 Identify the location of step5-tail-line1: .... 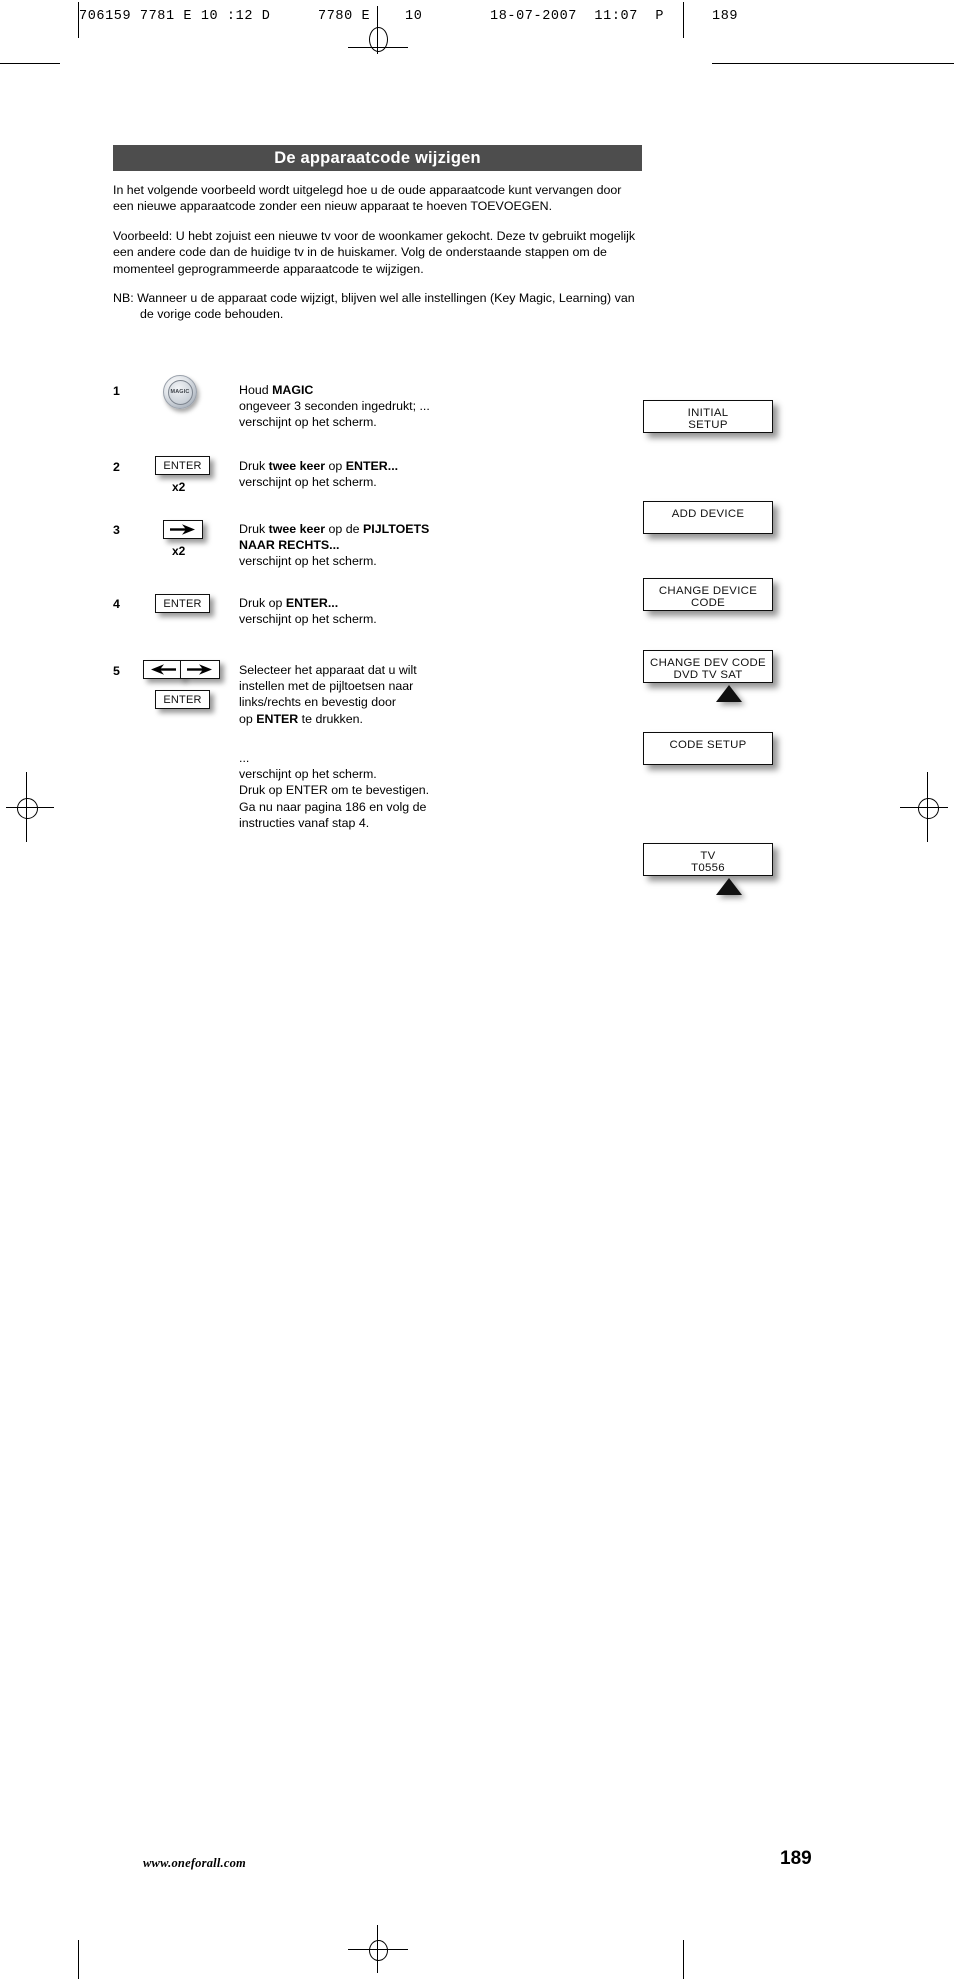
(244, 758).